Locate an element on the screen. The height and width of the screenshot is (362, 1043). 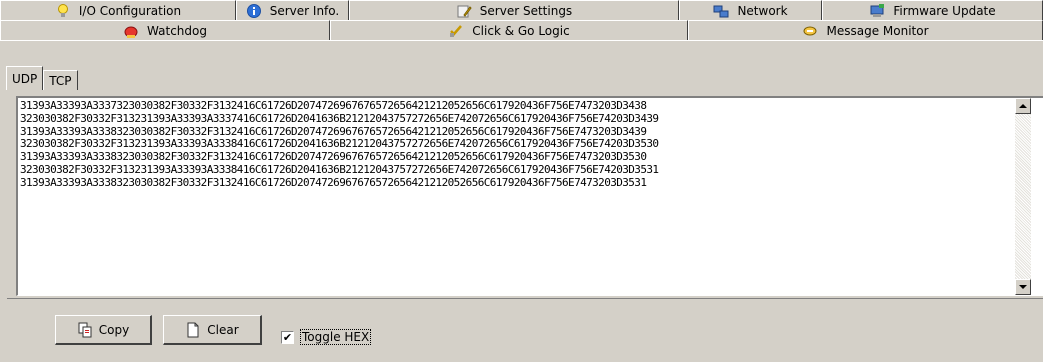
scroll-down-button is located at coordinates (1023, 287).